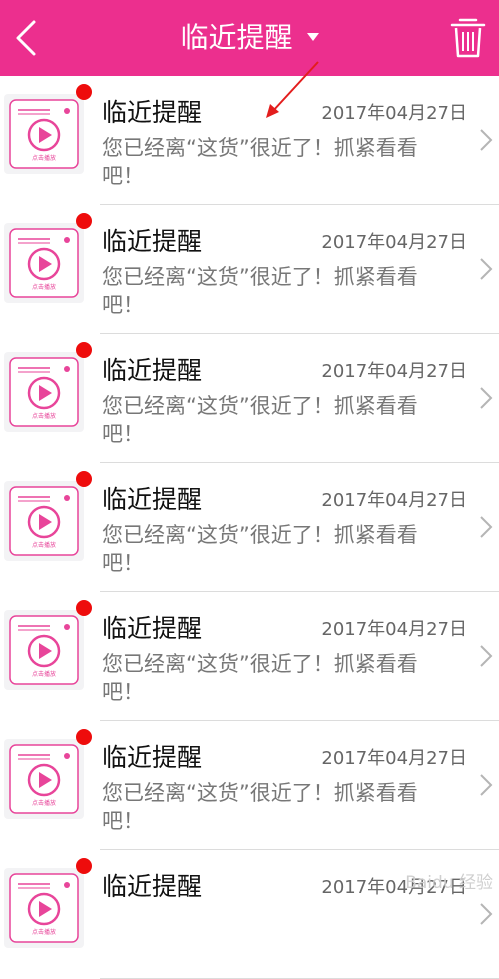 Image resolution: width=499 pixels, height=979 pixels. Describe the element at coordinates (312, 37) in the screenshot. I see `dropdown-caret-icon` at that location.